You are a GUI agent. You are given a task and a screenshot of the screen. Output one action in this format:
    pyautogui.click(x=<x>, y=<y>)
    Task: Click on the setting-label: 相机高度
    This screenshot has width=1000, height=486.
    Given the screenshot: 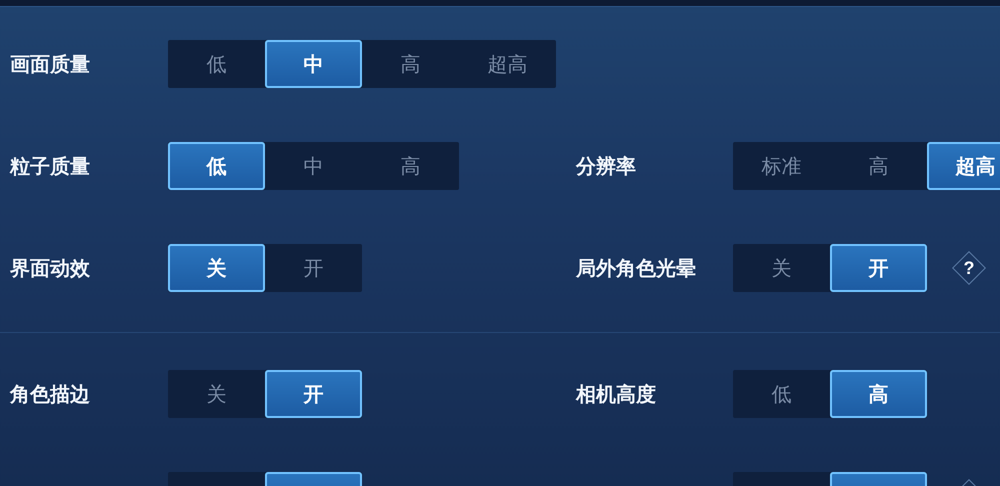 What is the action you would take?
    pyautogui.click(x=616, y=394)
    